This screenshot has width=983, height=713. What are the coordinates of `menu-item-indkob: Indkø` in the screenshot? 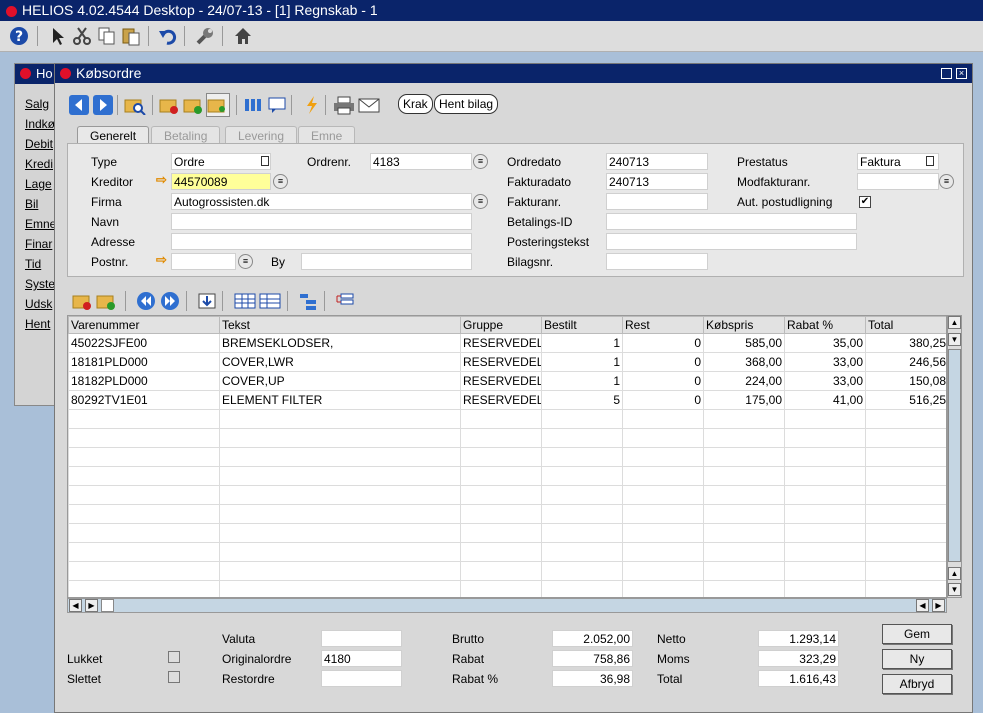 It's located at (40, 124).